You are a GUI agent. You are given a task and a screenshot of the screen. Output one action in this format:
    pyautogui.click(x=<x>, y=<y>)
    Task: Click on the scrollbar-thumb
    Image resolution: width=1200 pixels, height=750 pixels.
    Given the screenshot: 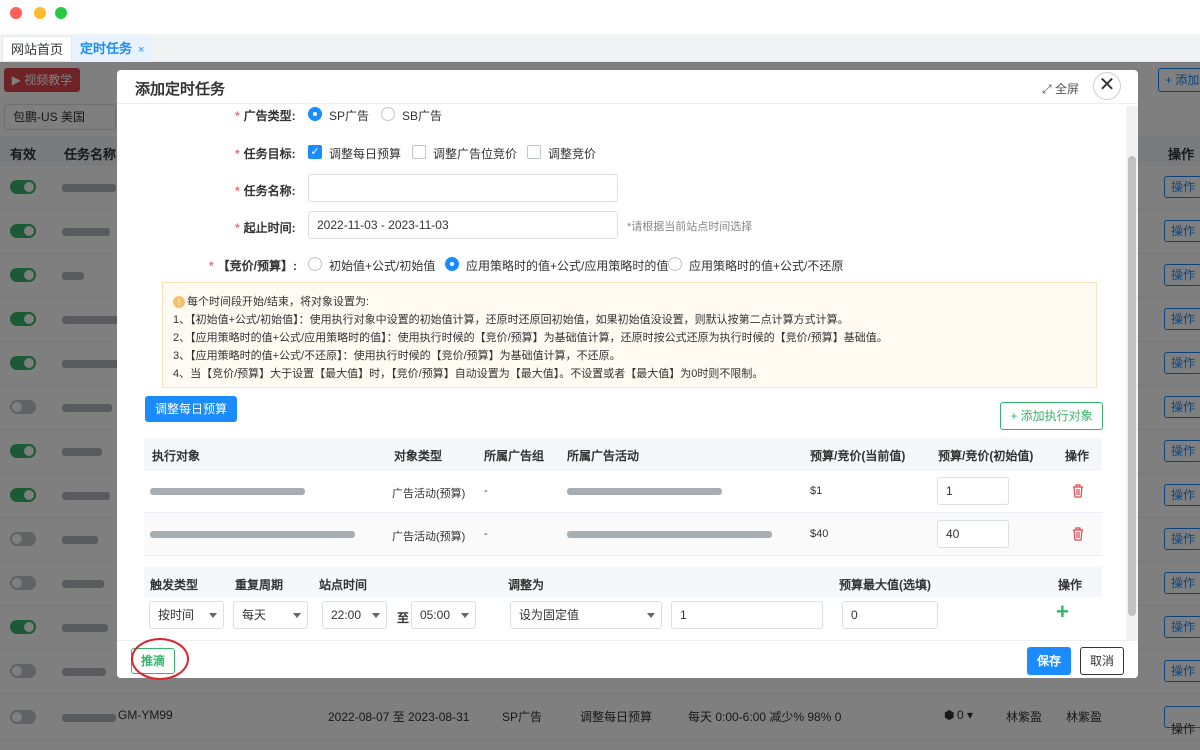 What is the action you would take?
    pyautogui.click(x=1132, y=386)
    